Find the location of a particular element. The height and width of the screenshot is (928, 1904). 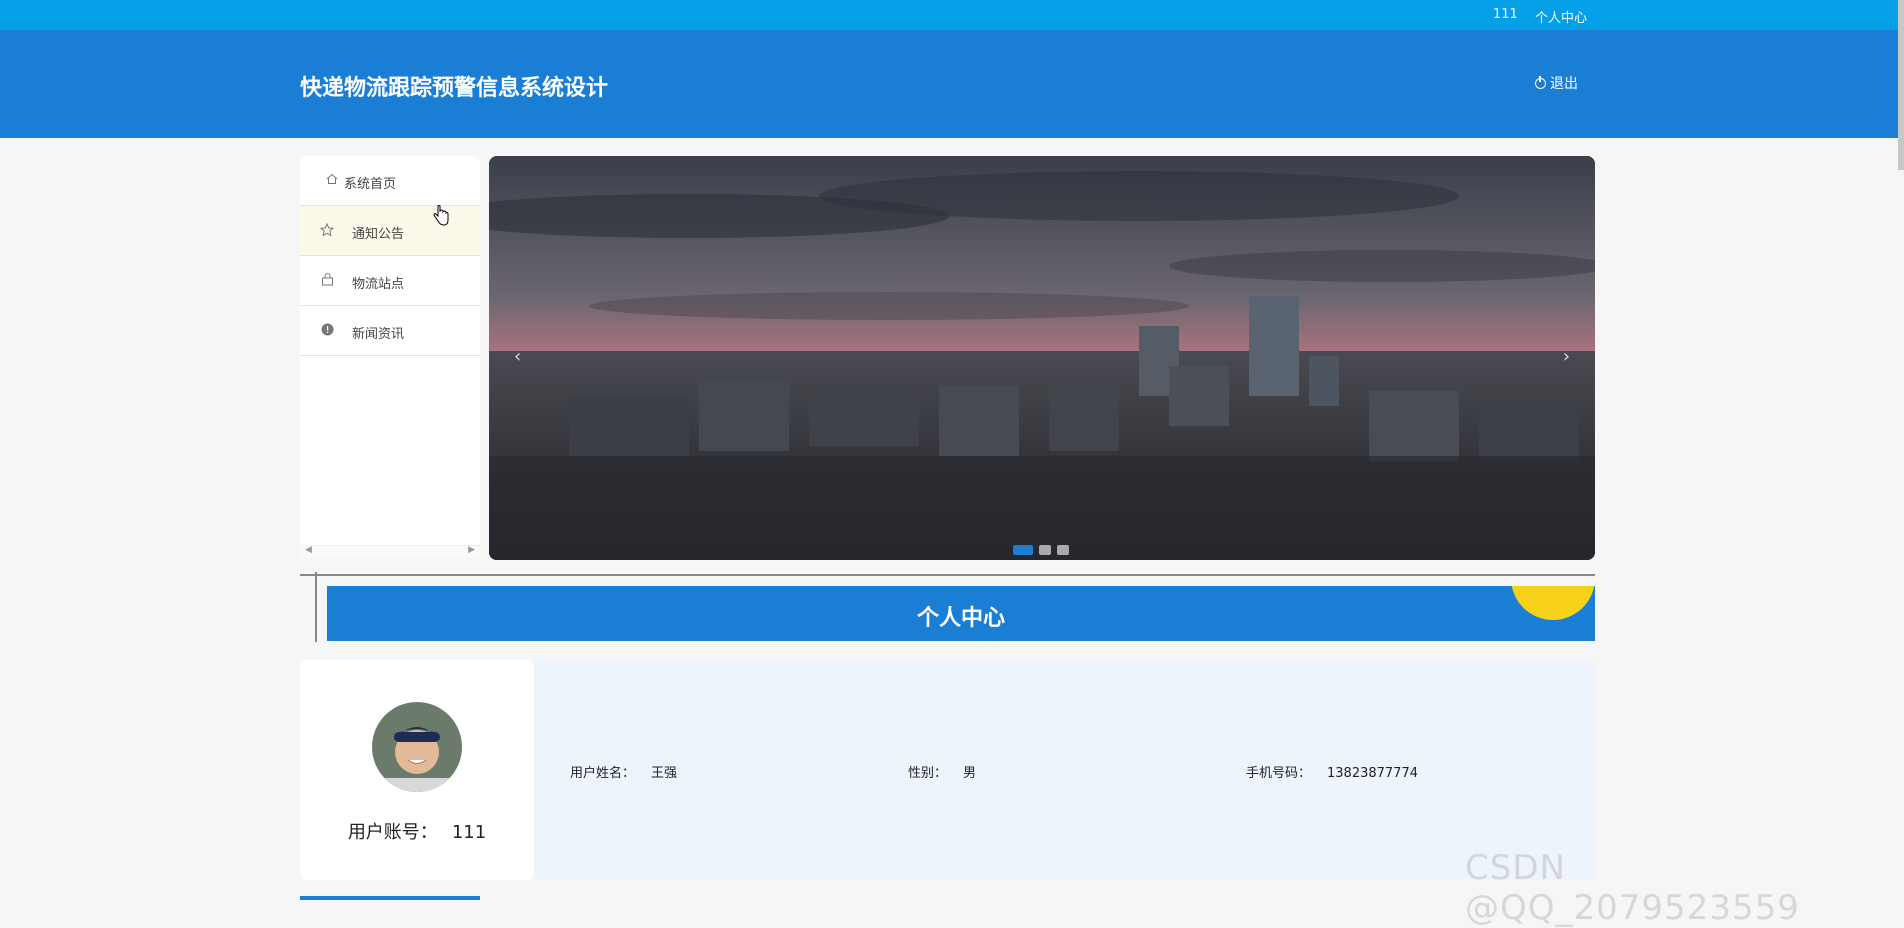

site-title: 快递物流跟踪预警信息系统设计 is located at coordinates (454, 88).